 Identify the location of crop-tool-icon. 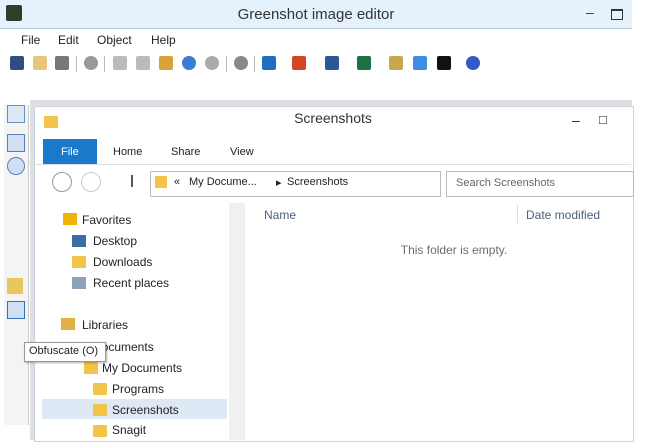
(15, 363).